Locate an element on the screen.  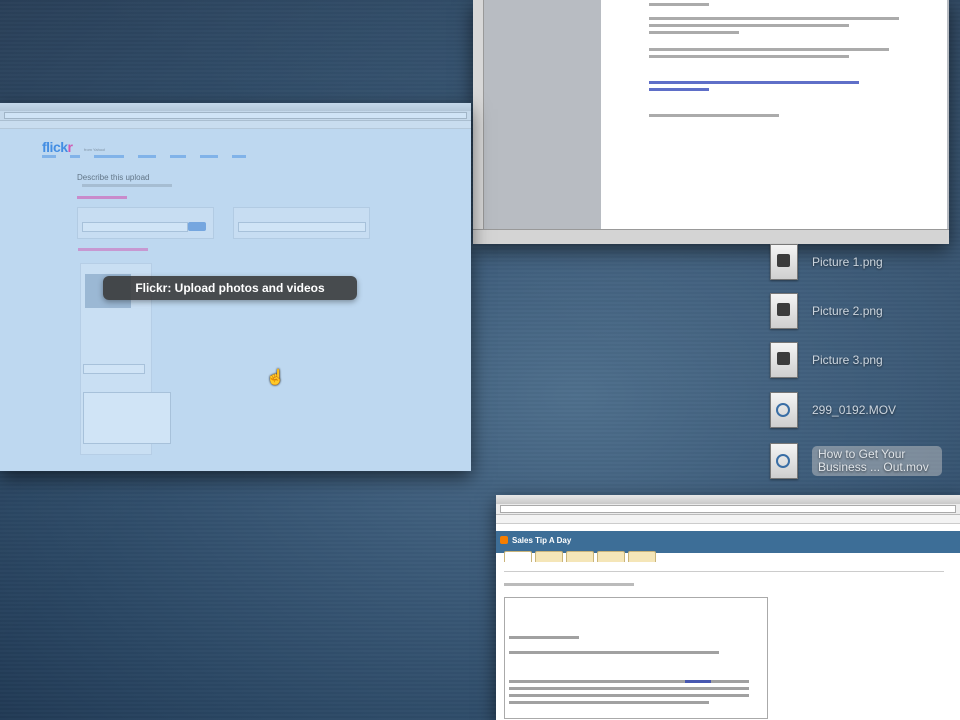
window-tooltip: Flickr: Upload photos and videos is located at coordinates (230, 288).